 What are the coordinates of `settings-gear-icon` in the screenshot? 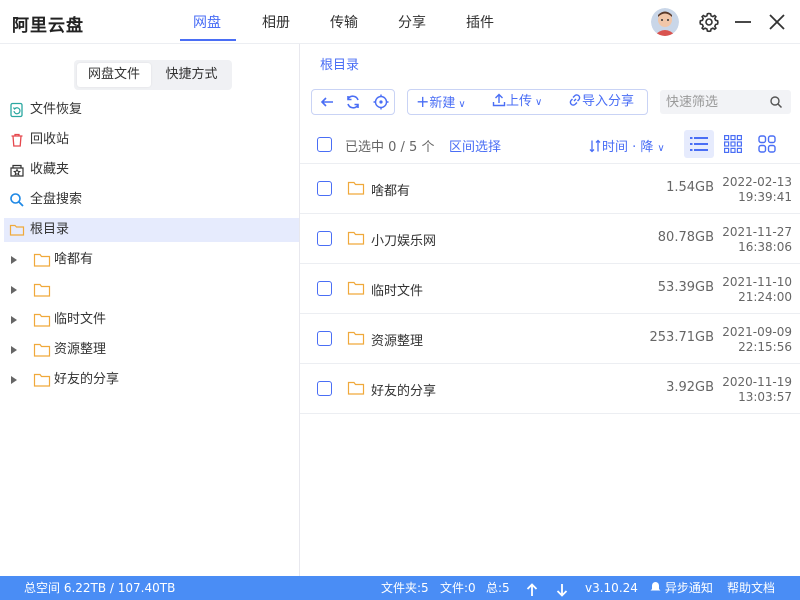 It's located at (709, 22).